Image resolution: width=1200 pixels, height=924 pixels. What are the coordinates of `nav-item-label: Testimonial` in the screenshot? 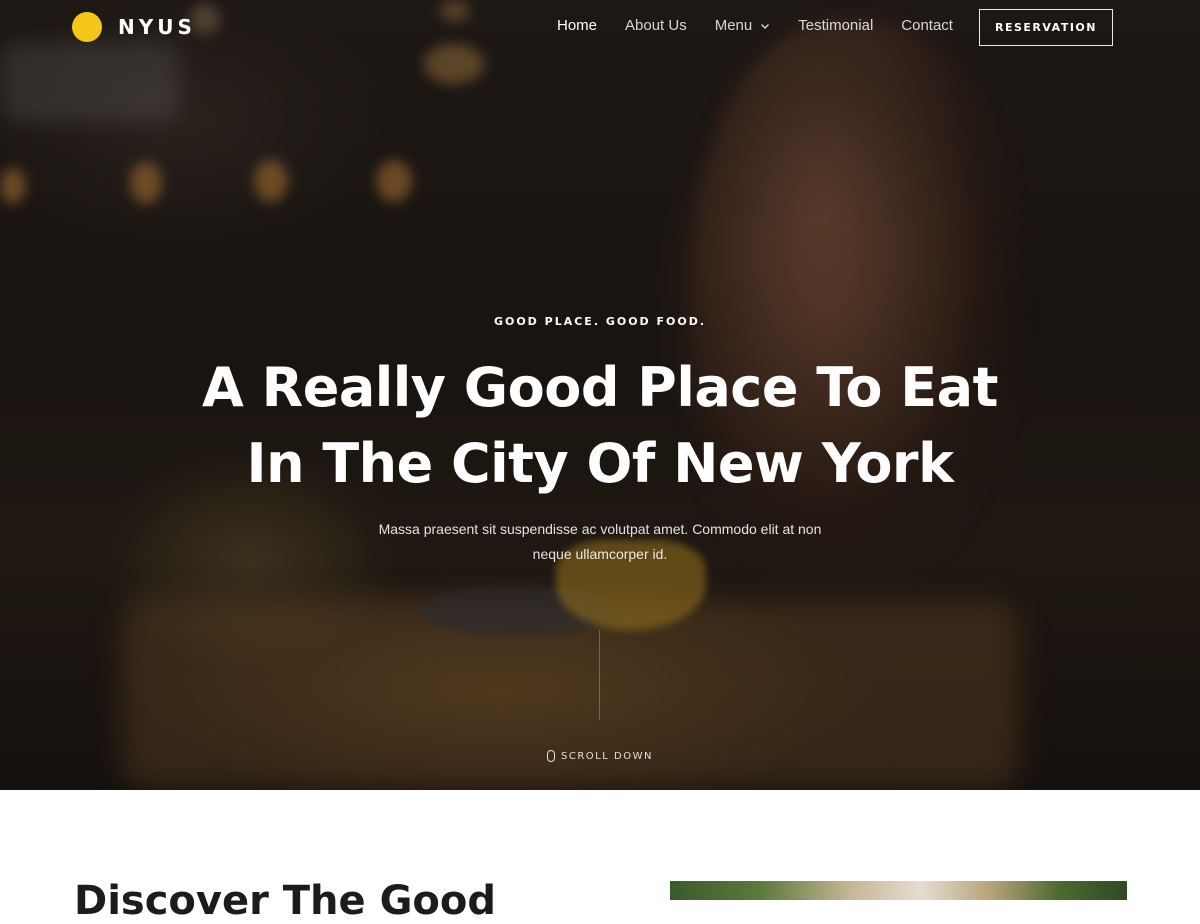 It's located at (836, 25).